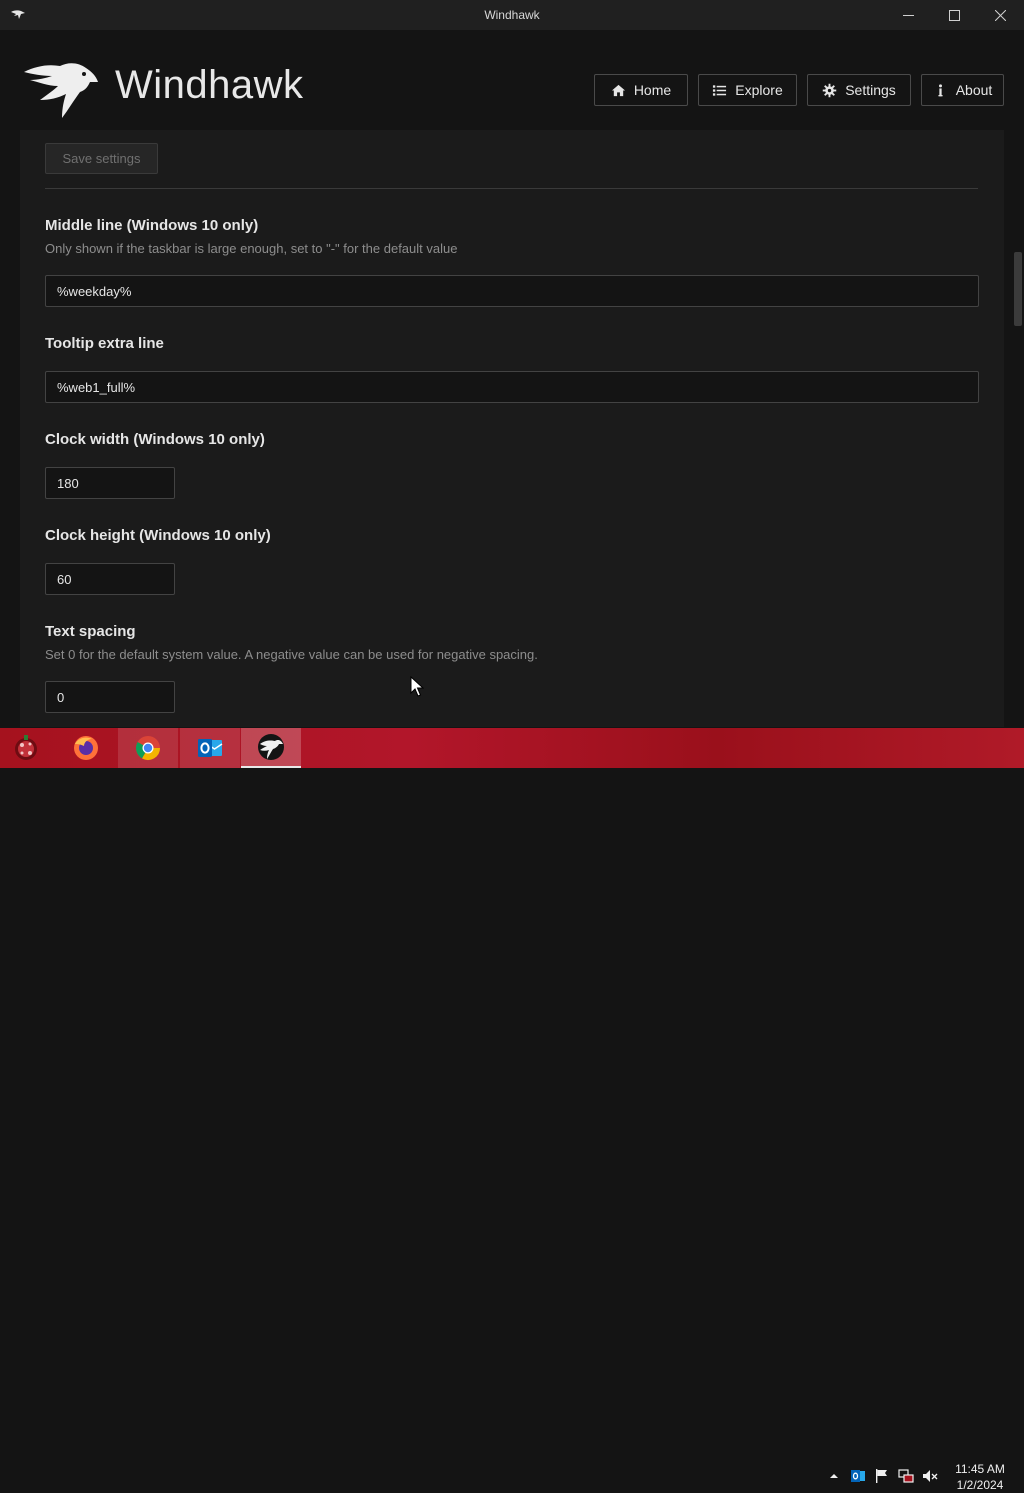 Image resolution: width=1024 pixels, height=1493 pixels. I want to click on nav-settings-button: Settings, so click(859, 90).